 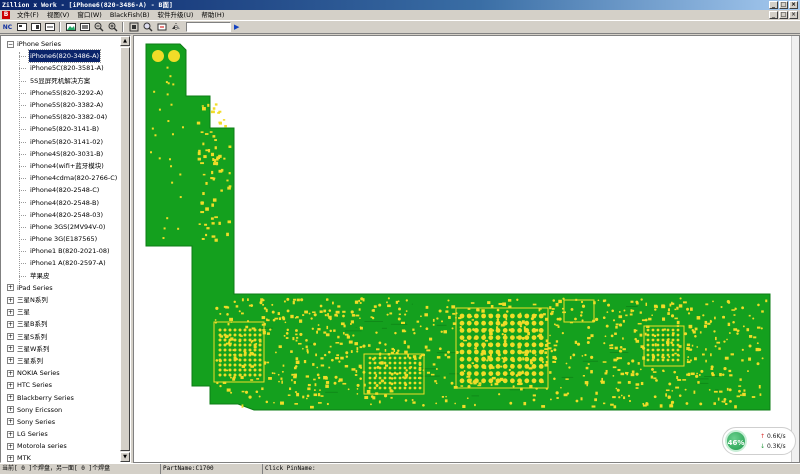 I want to click on tree-node-model: iPhone 3G(E187565), so click(x=61, y=239).